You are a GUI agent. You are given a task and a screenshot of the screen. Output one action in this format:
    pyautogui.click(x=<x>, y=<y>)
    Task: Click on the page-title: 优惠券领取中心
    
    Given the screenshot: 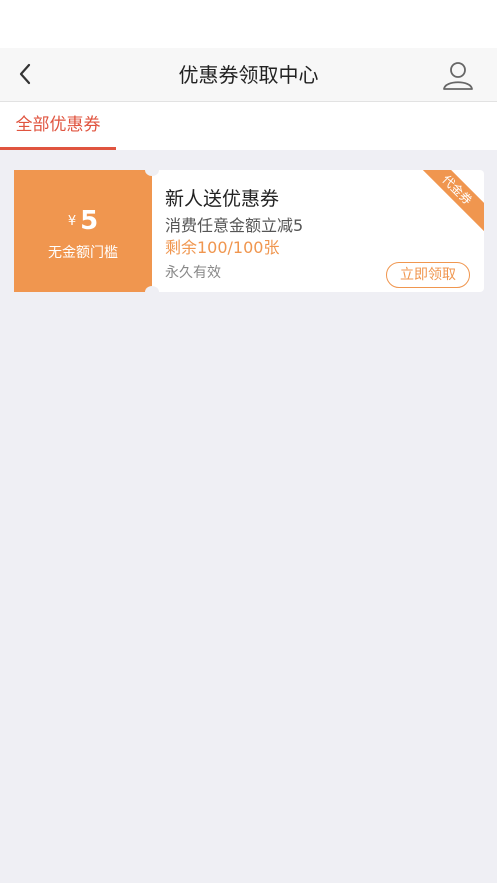 What is the action you would take?
    pyautogui.click(x=248, y=75)
    